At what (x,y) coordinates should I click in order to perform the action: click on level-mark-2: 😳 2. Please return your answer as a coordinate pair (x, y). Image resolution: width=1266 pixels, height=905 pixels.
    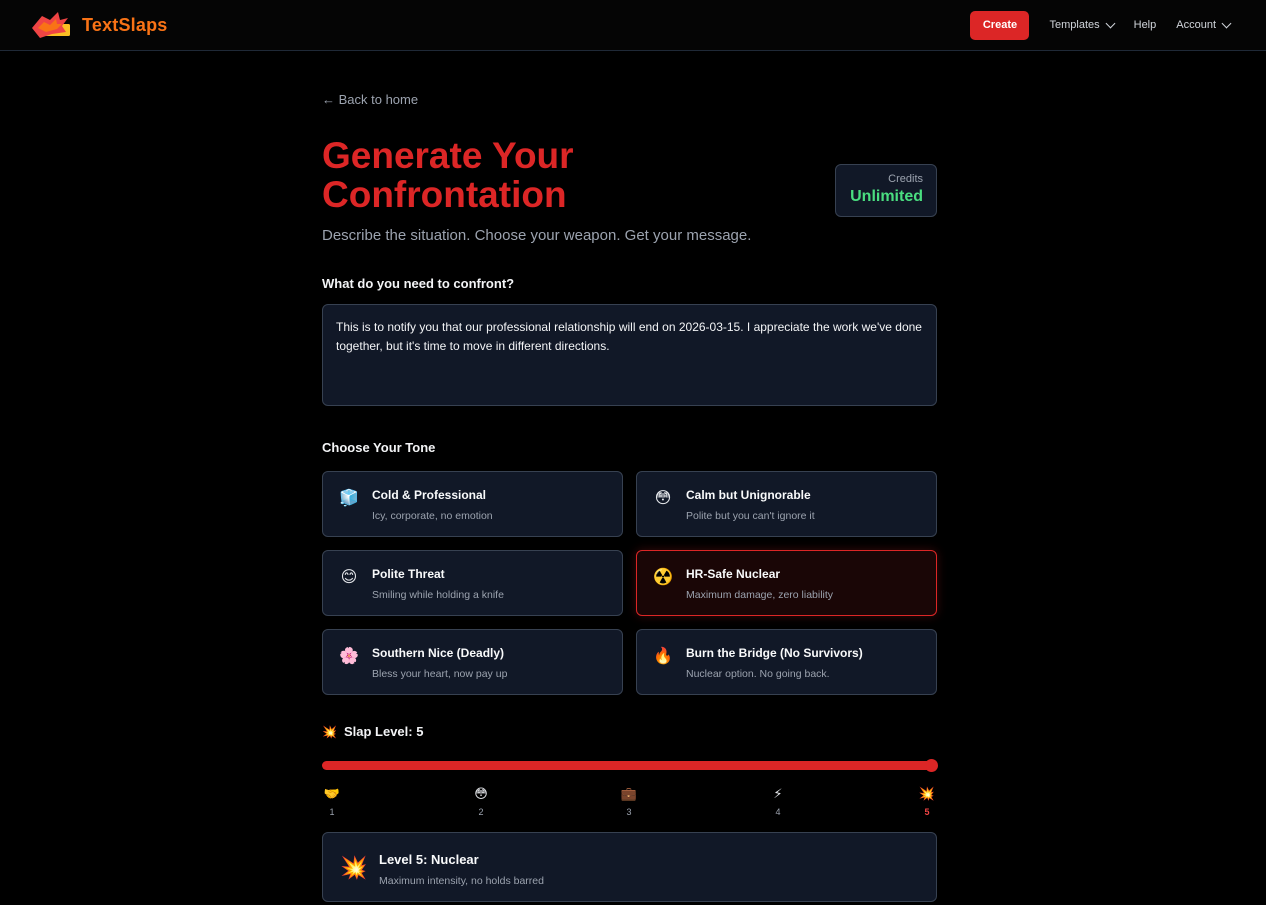
    Looking at the image, I should click on (481, 801).